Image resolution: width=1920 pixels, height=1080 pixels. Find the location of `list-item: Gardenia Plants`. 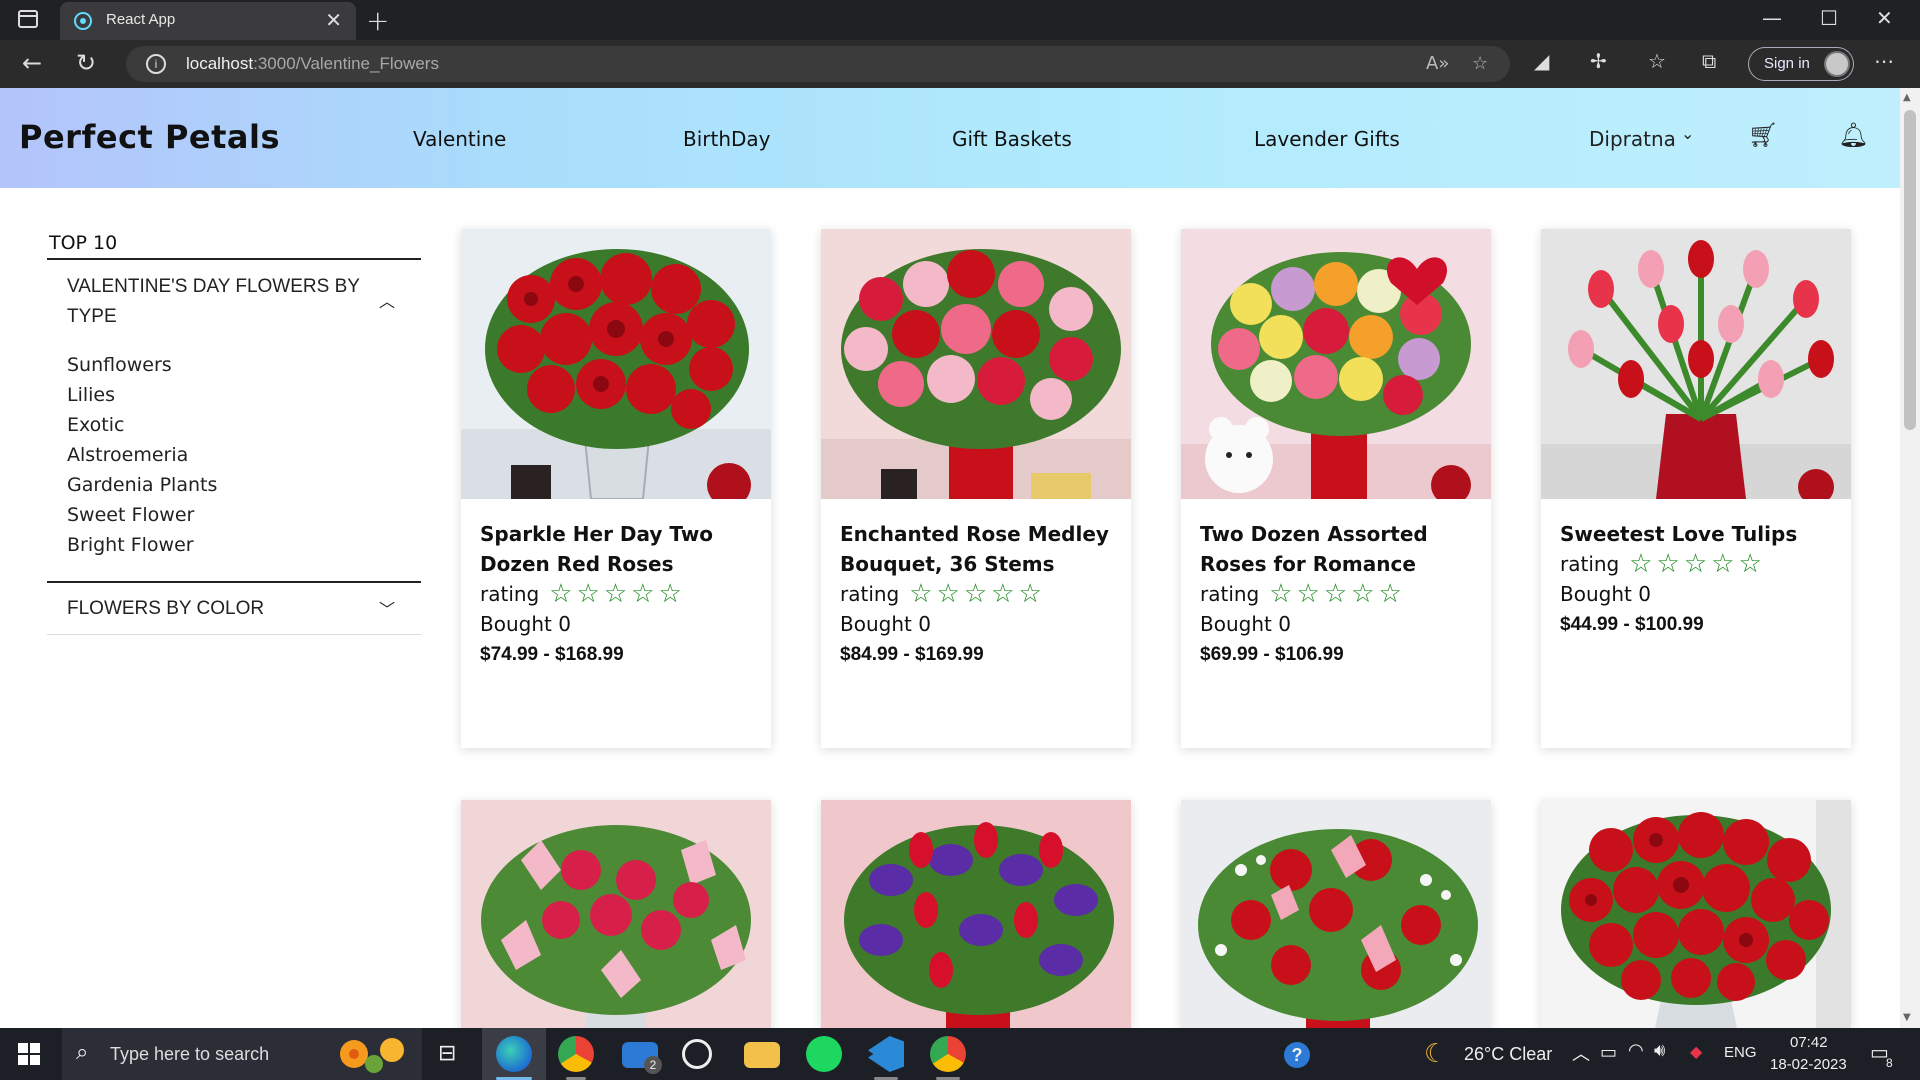

list-item: Gardenia Plants is located at coordinates (142, 485).